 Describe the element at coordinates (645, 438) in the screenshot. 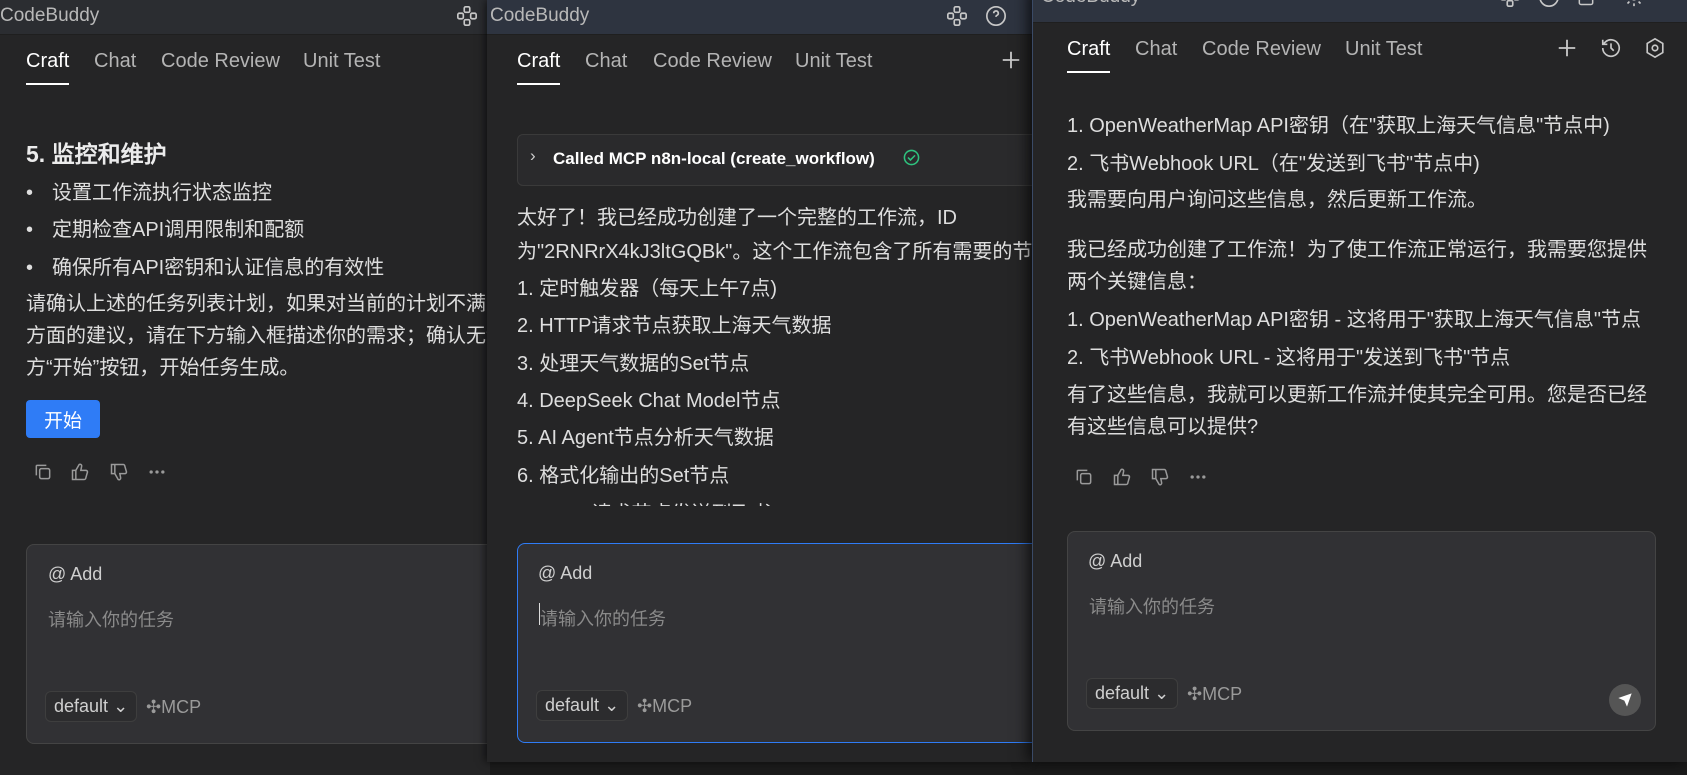

I see `message-line: 5. AI Agent节点分析天气数据` at that location.